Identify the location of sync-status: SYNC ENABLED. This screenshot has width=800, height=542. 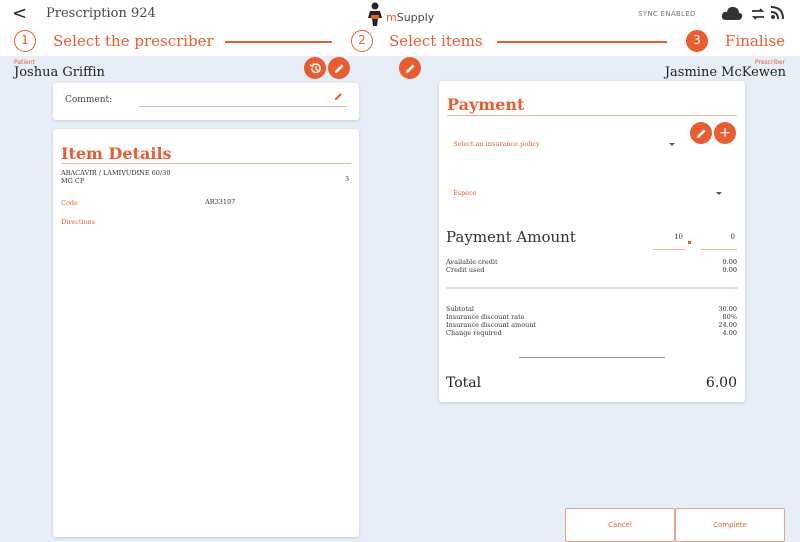
(667, 14).